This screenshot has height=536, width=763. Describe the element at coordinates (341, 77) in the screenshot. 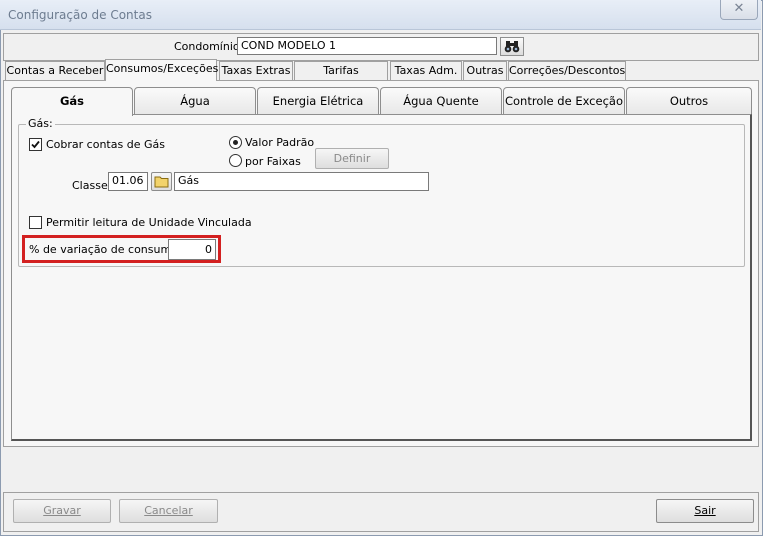

I see `tab-tarifas-bancarias: Tarifas Bancárias` at that location.